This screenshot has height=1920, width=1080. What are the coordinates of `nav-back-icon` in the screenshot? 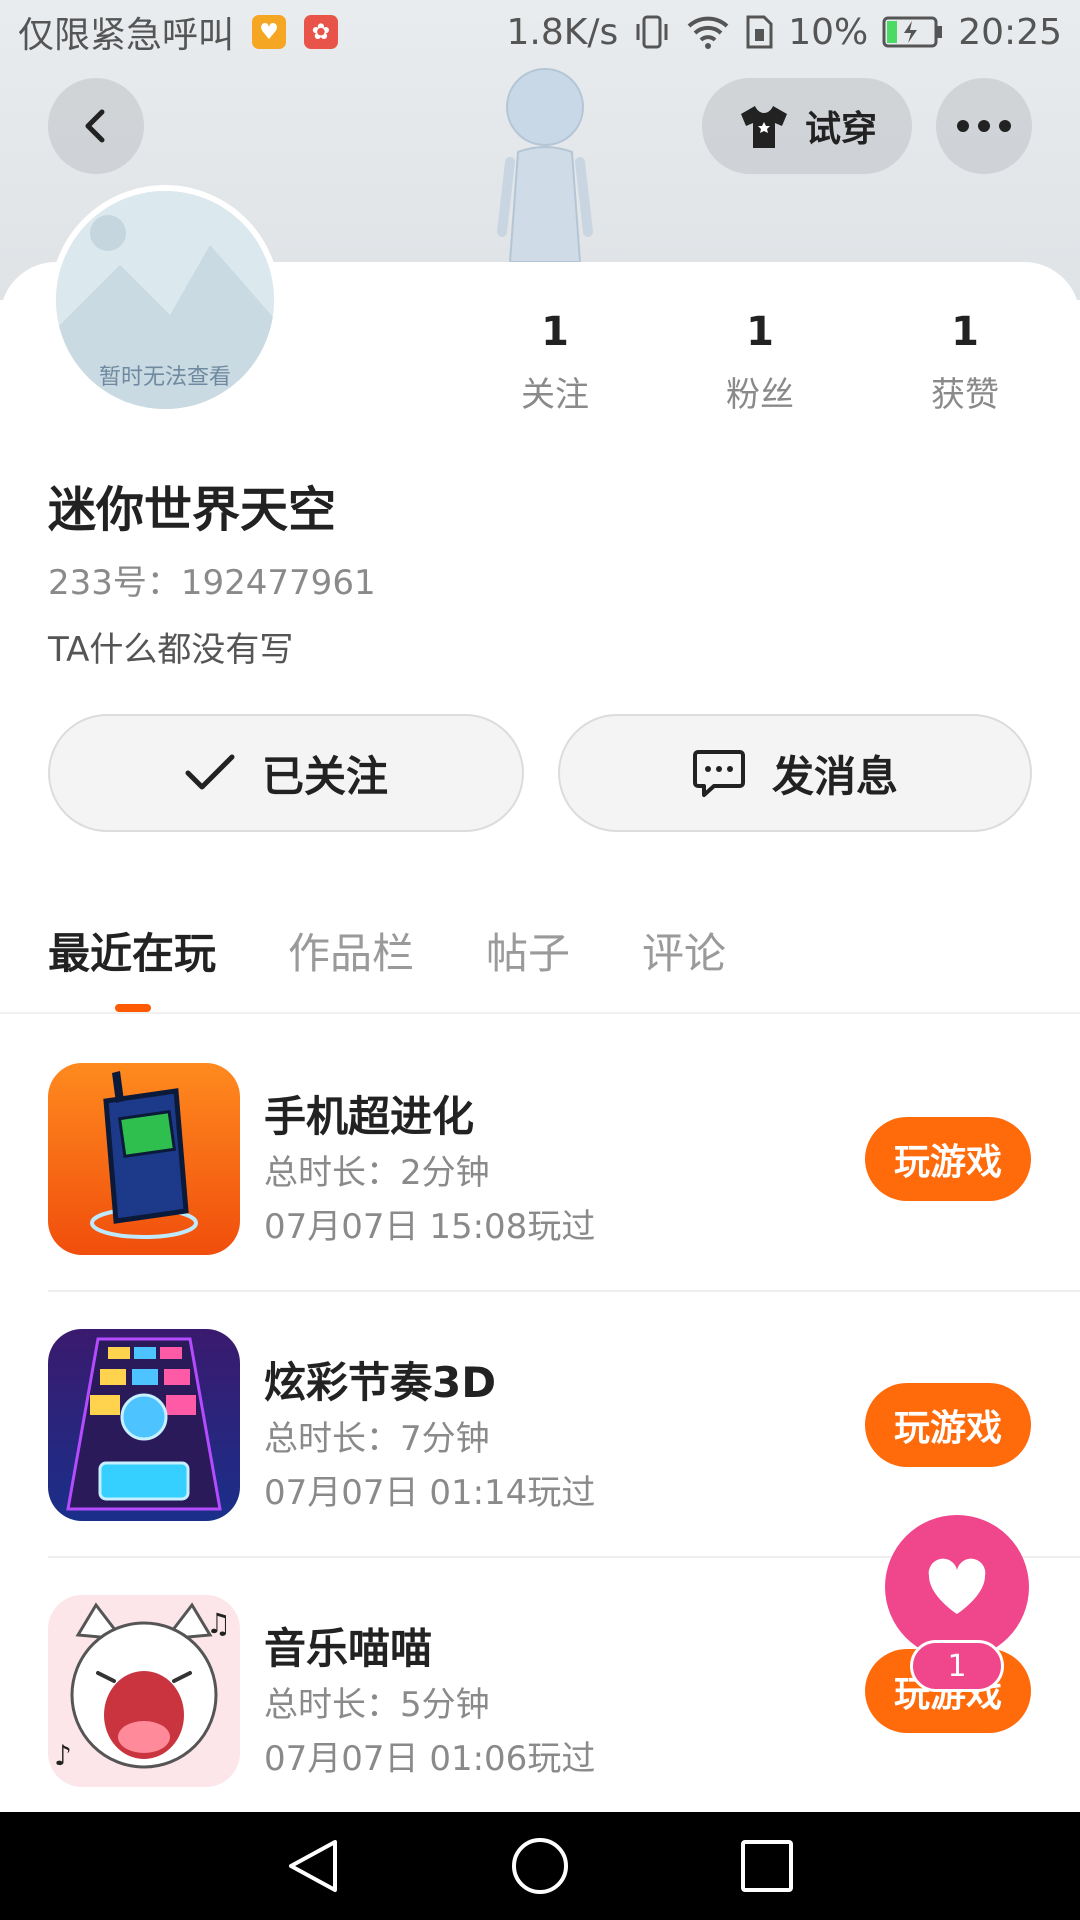 It's located at (313, 1866).